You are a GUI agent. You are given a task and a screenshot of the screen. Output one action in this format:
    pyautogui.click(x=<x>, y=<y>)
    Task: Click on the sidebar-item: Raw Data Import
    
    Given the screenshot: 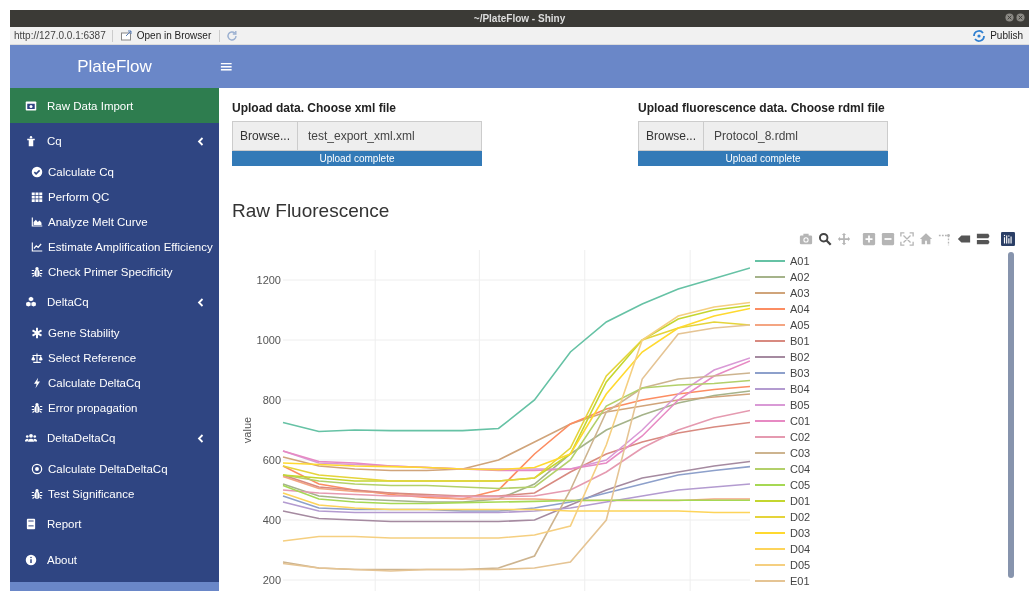 What is the action you would take?
    pyautogui.click(x=114, y=105)
    